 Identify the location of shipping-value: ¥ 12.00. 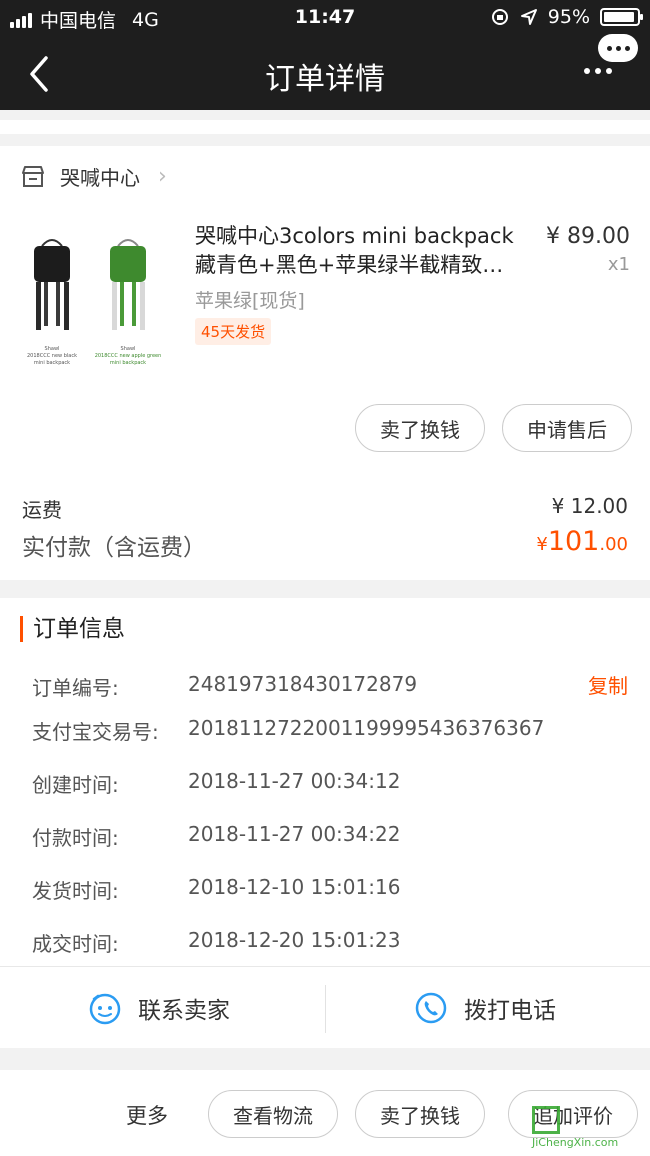
(589, 506).